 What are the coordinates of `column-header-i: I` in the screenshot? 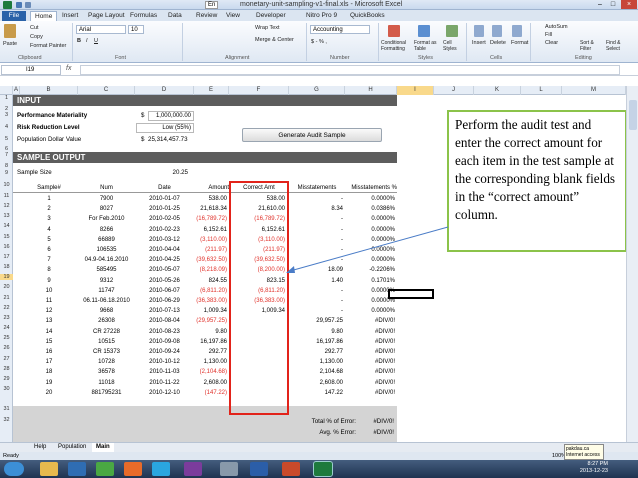 It's located at (415, 90).